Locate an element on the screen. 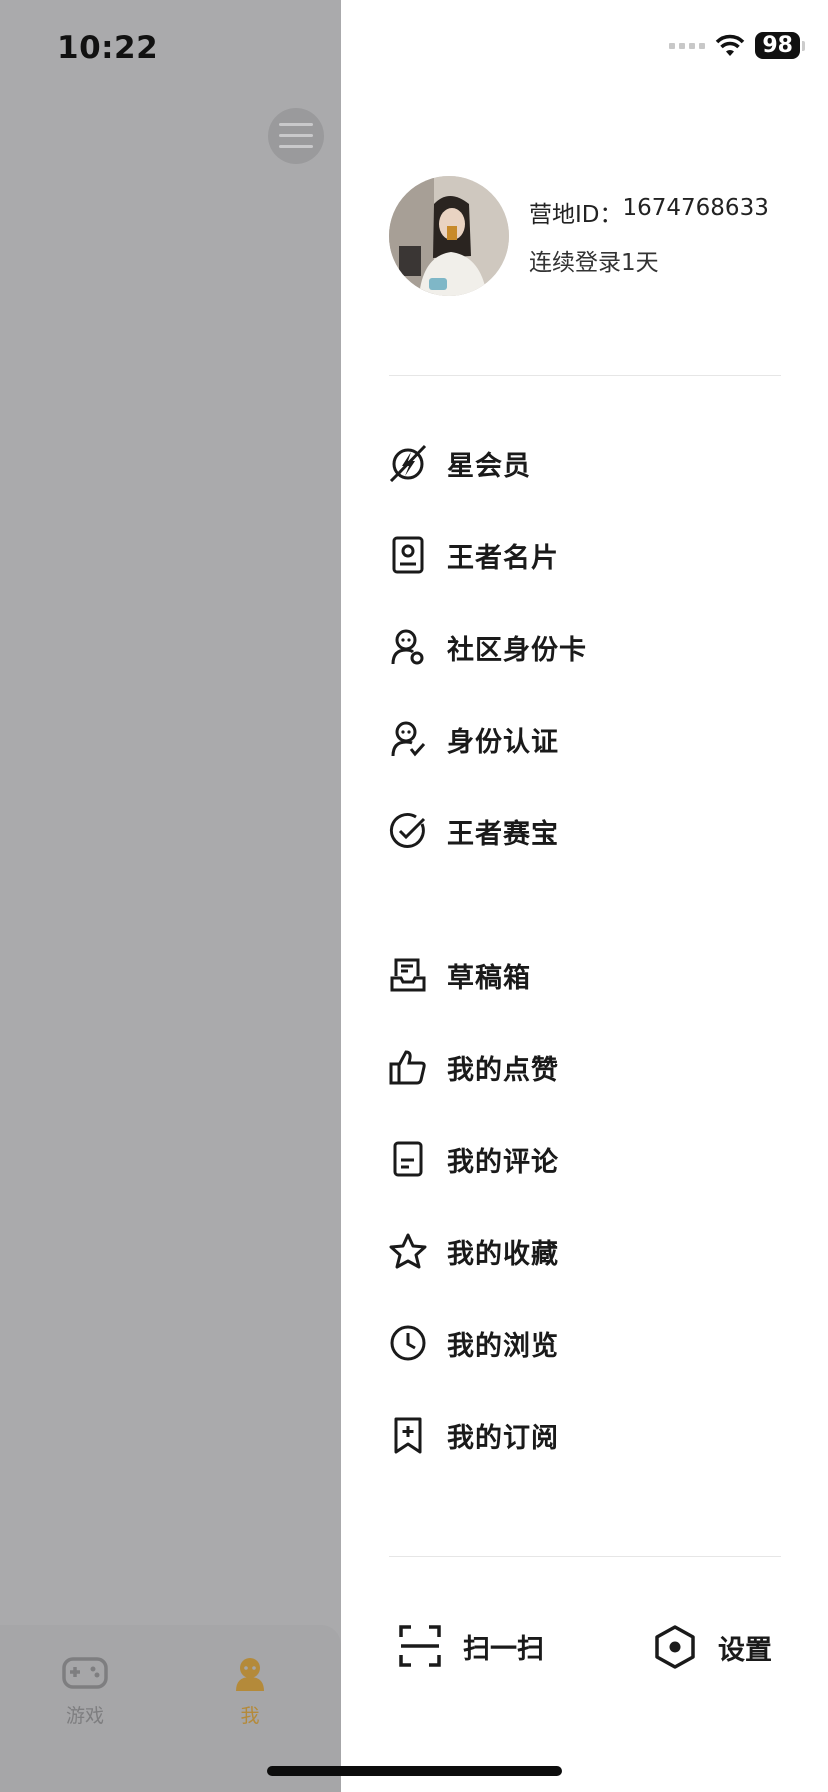 The width and height of the screenshot is (828, 1792). menu-item-label: 身份认证 is located at coordinates (503, 742).